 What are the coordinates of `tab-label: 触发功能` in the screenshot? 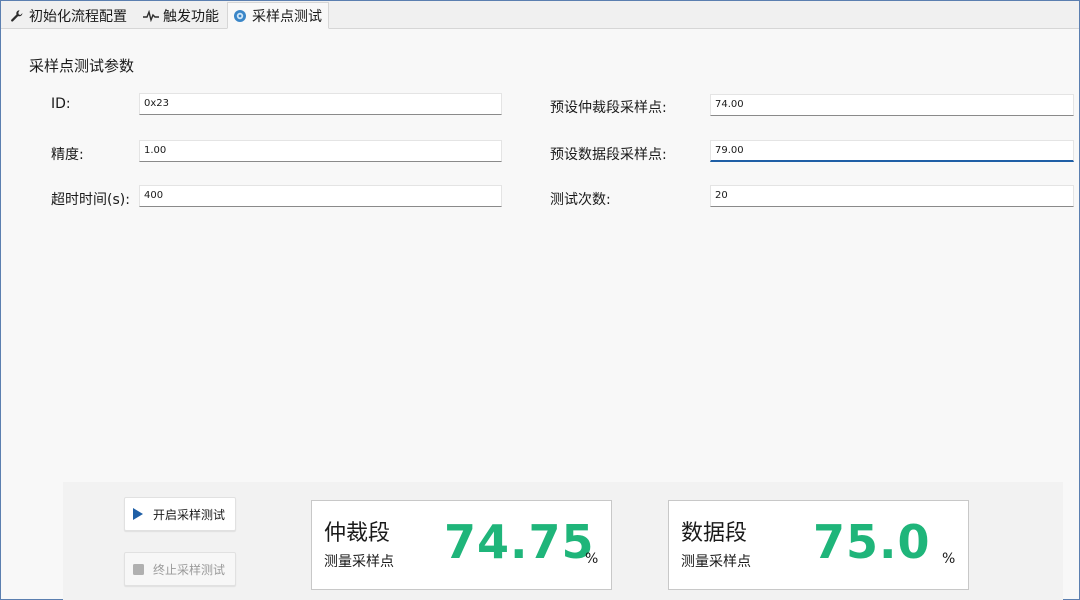 It's located at (191, 17).